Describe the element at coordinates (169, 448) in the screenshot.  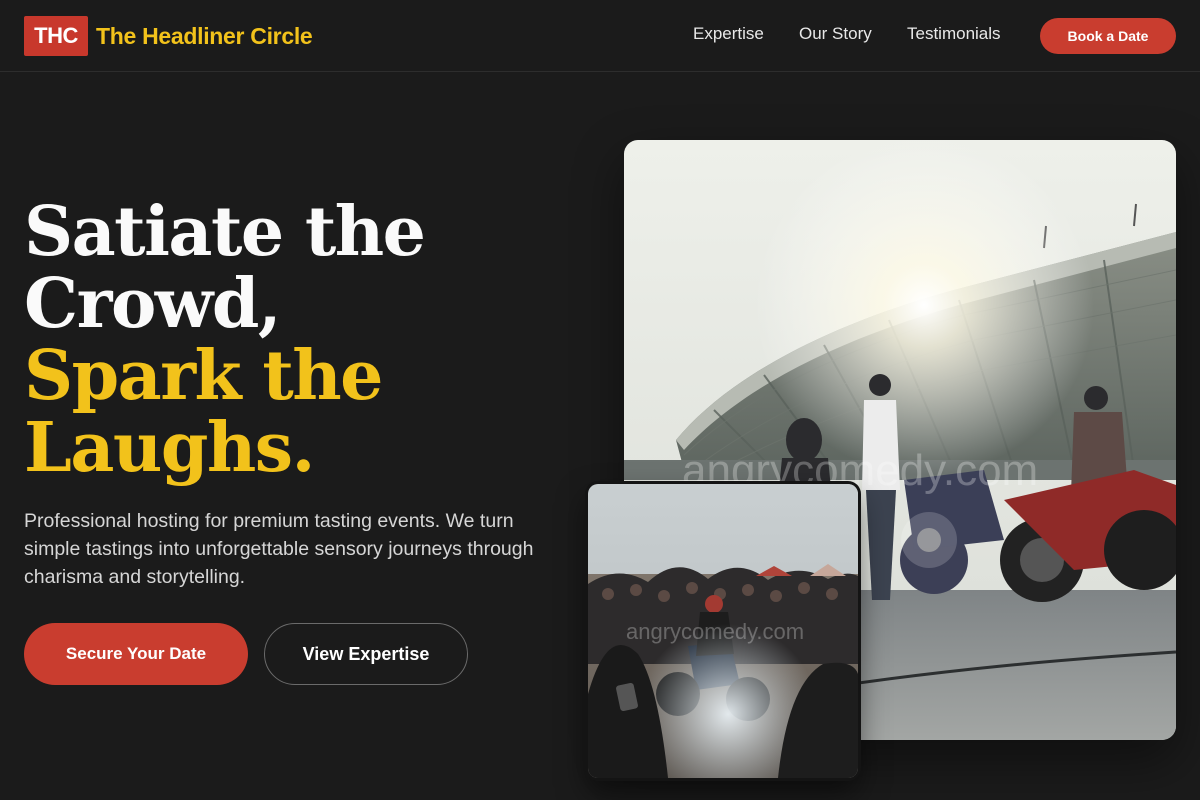
I see `headline-highlight-line-2: Laughs.` at that location.